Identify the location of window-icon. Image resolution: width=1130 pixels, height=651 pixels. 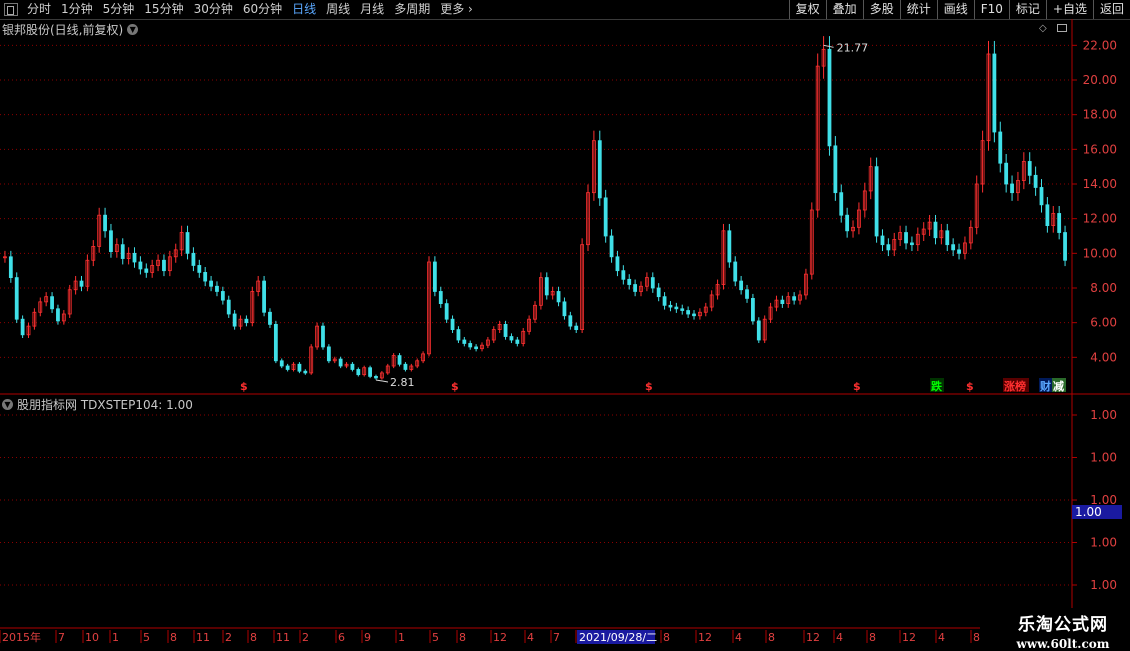
(1062, 28).